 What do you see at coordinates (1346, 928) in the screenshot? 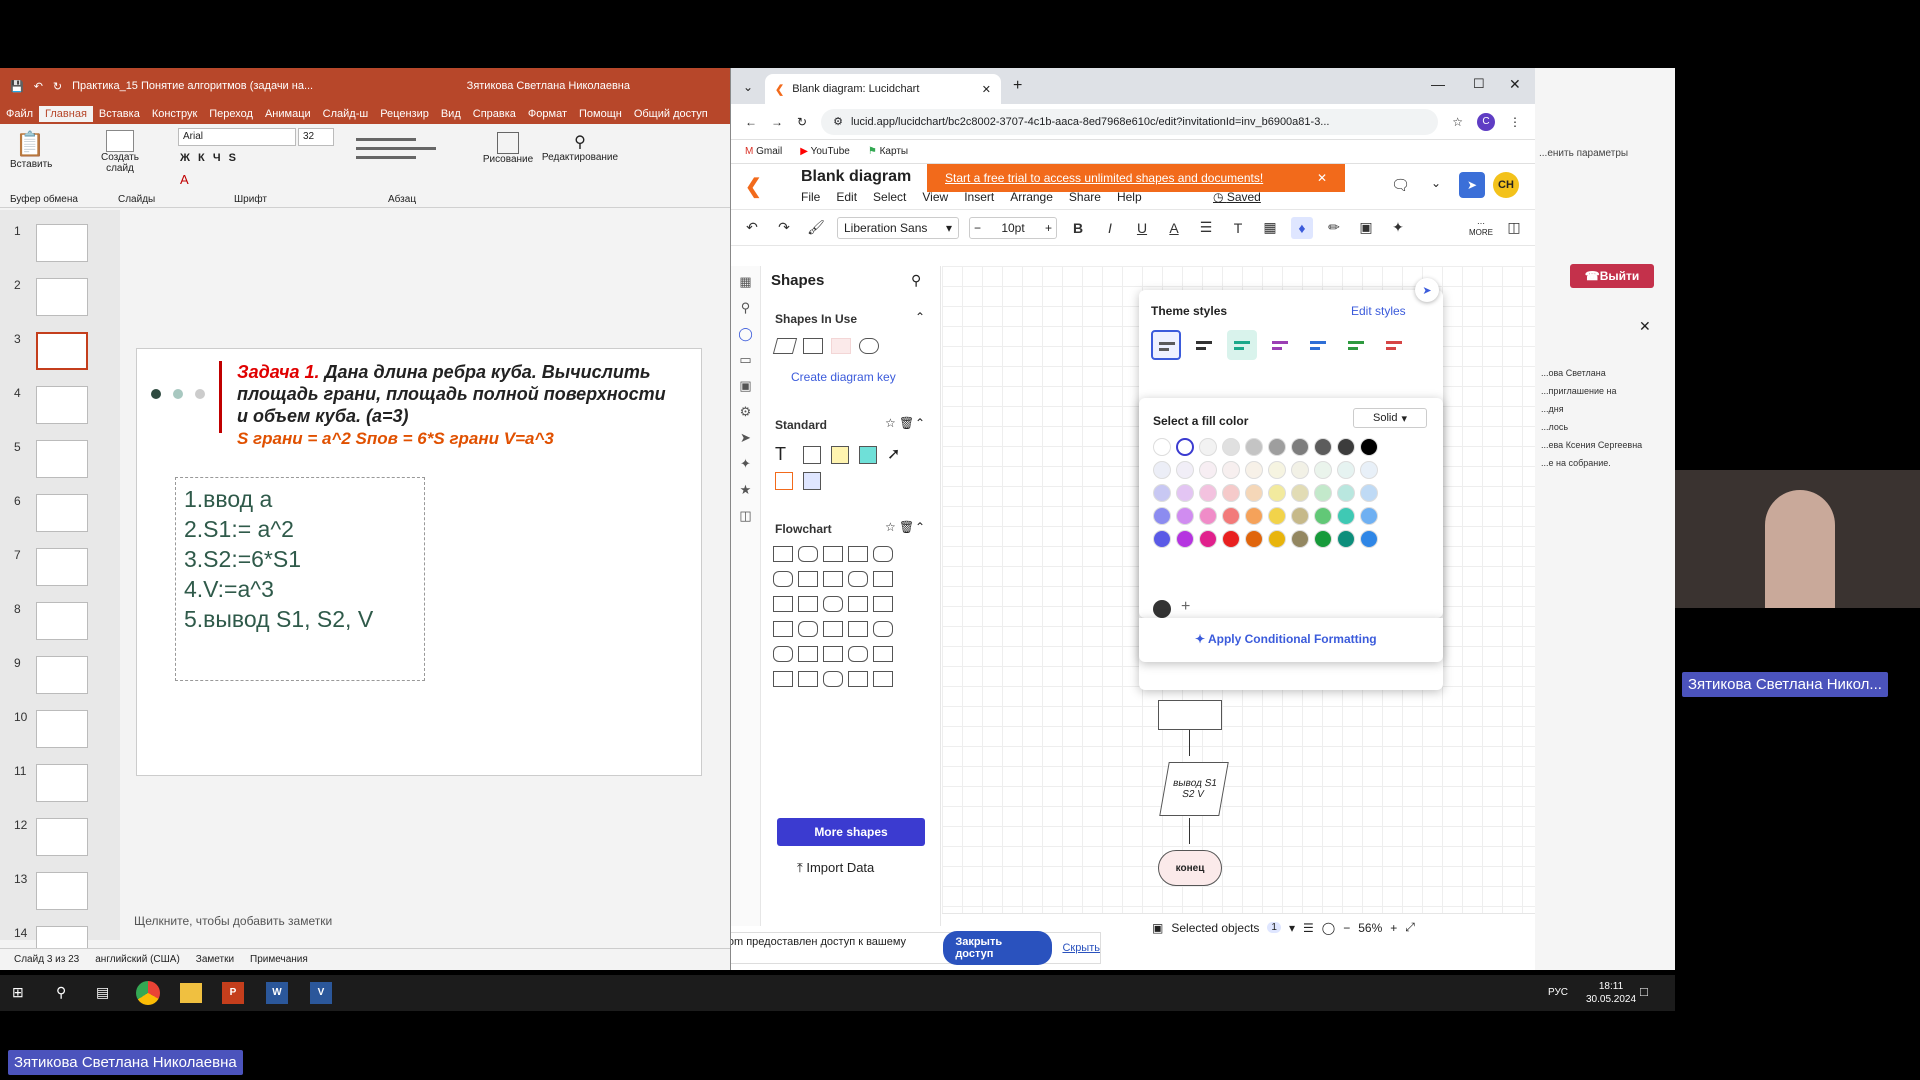
I see `zoom-out-icon: −` at bounding box center [1346, 928].